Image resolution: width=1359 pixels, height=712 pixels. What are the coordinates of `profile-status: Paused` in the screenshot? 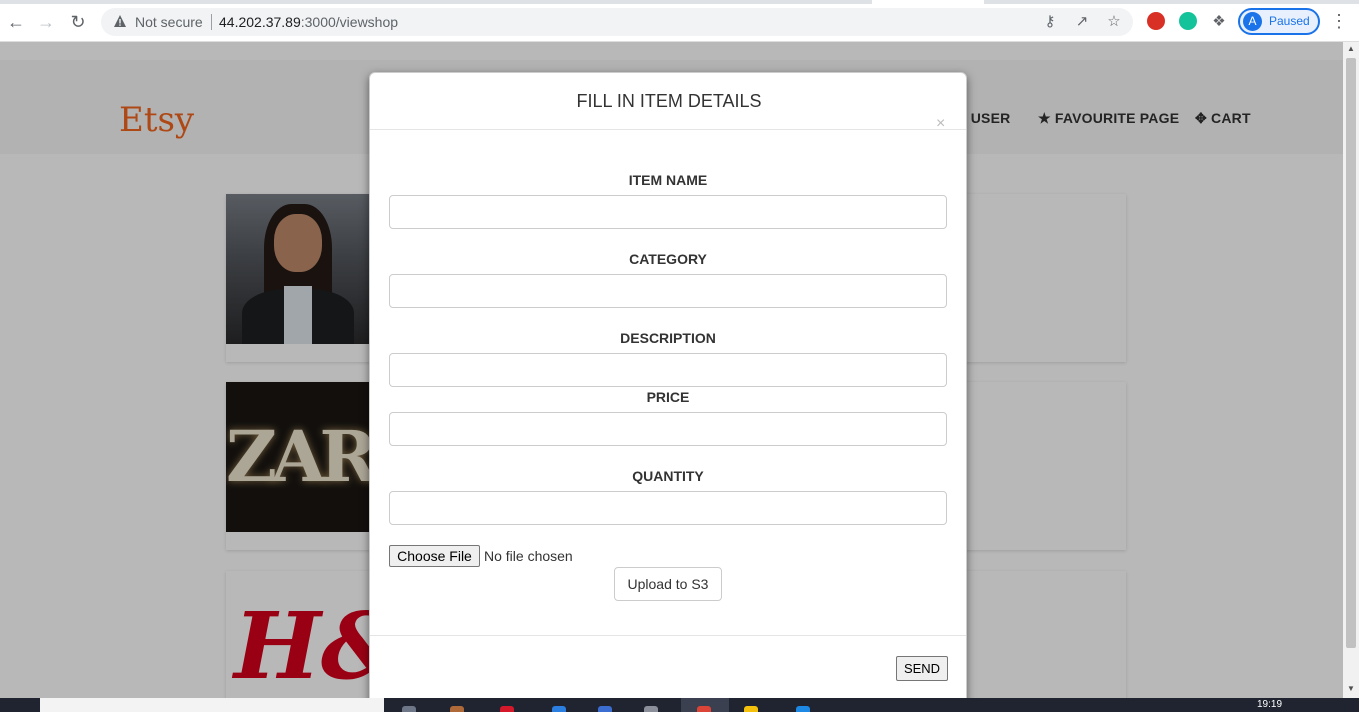 It's located at (1289, 21).